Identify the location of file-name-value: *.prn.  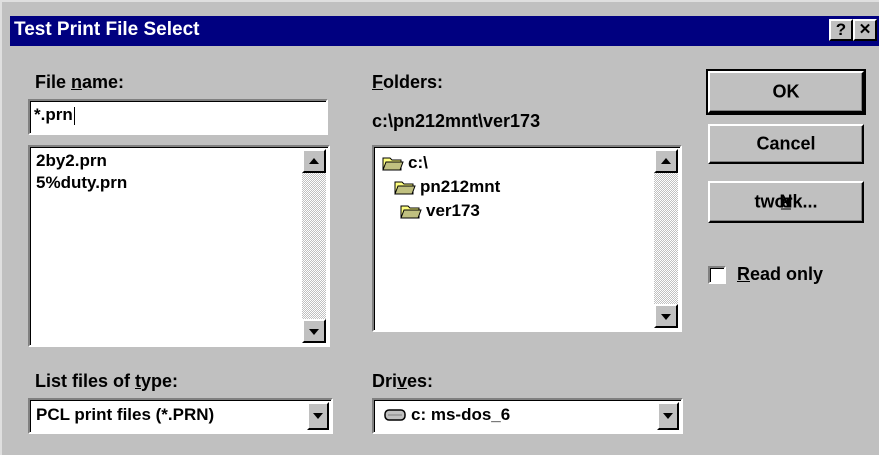
(53, 114).